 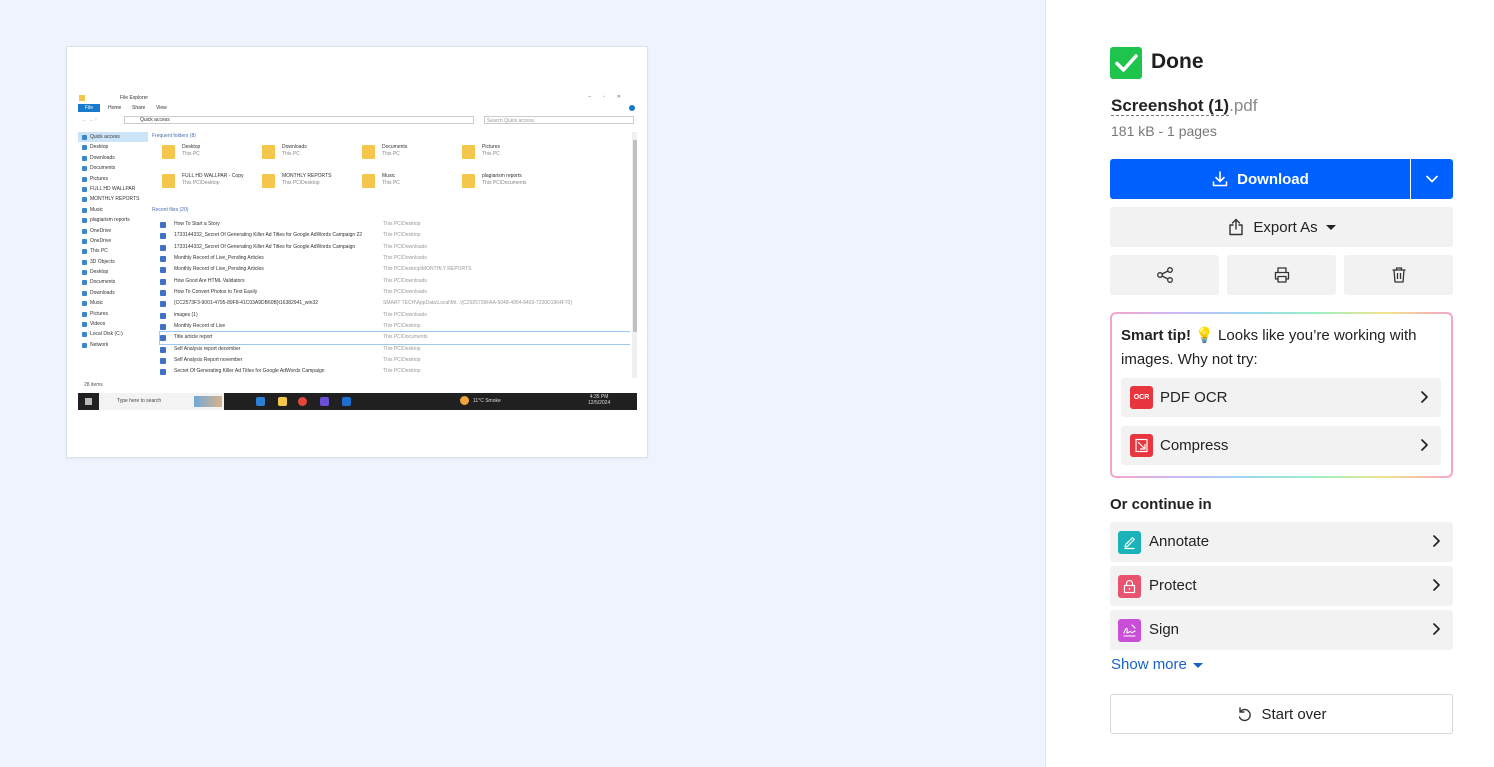 What do you see at coordinates (97, 209) in the screenshot?
I see `nav-item-label: Music` at bounding box center [97, 209].